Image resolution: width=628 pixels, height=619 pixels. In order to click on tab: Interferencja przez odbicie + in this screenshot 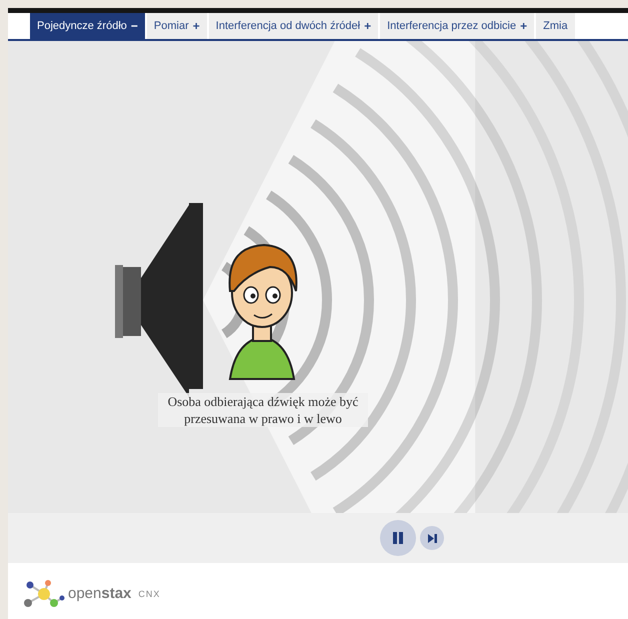, I will do `click(457, 26)`.